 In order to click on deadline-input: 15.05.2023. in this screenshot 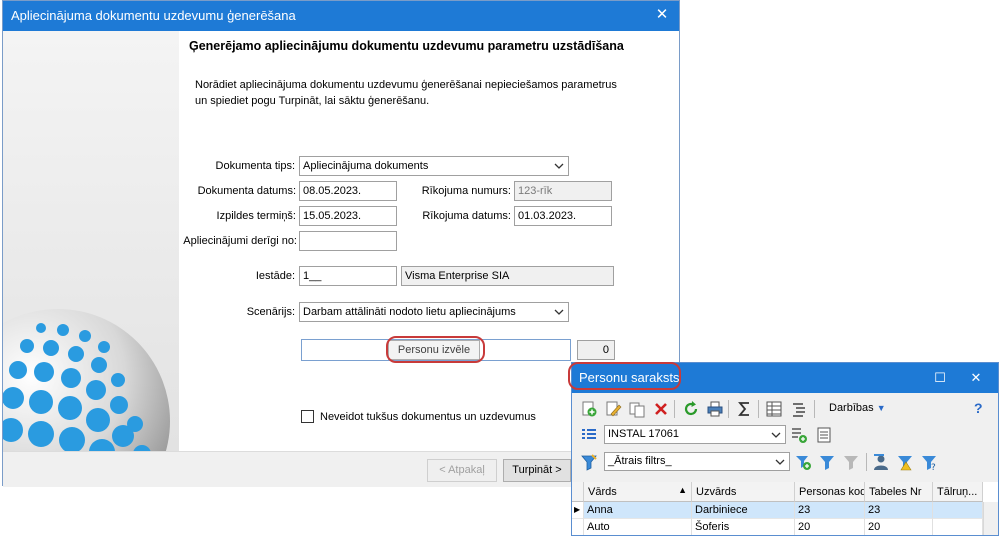, I will do `click(348, 216)`.